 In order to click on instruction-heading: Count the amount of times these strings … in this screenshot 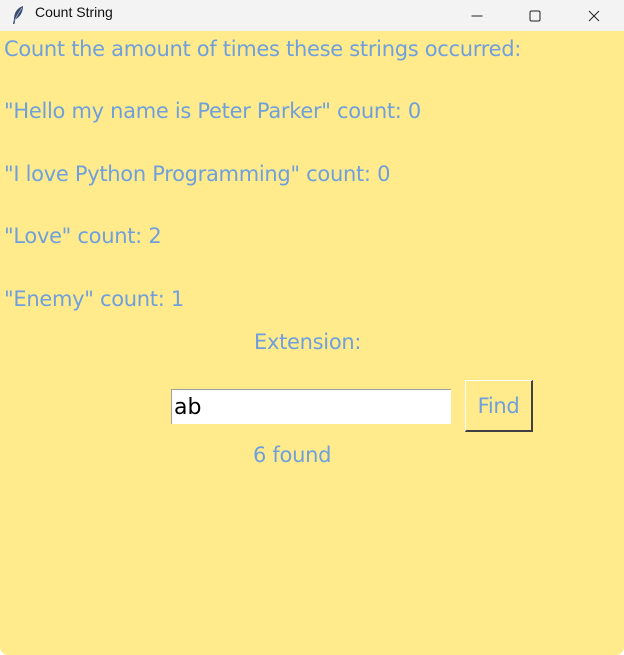, I will do `click(263, 49)`.